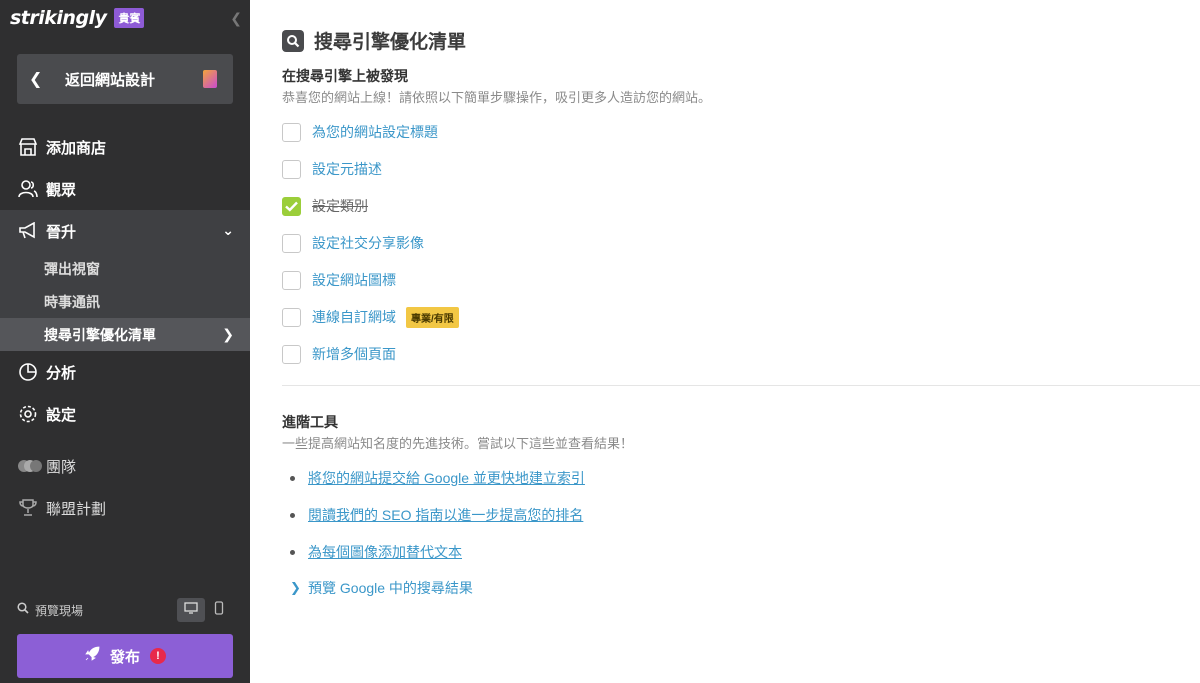 The width and height of the screenshot is (1200, 683). Describe the element at coordinates (354, 280) in the screenshot. I see `checklist-item-link: 設定網站圖標` at that location.